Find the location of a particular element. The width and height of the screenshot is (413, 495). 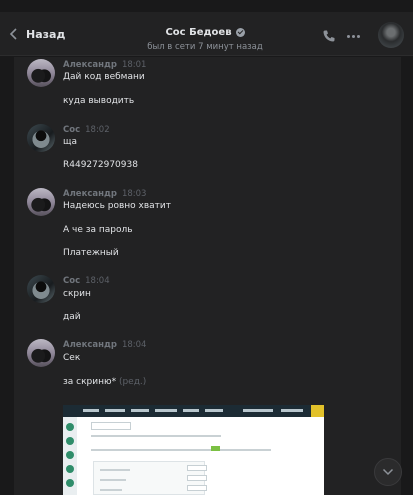

message-author: Александр 18:01 is located at coordinates (104, 65).